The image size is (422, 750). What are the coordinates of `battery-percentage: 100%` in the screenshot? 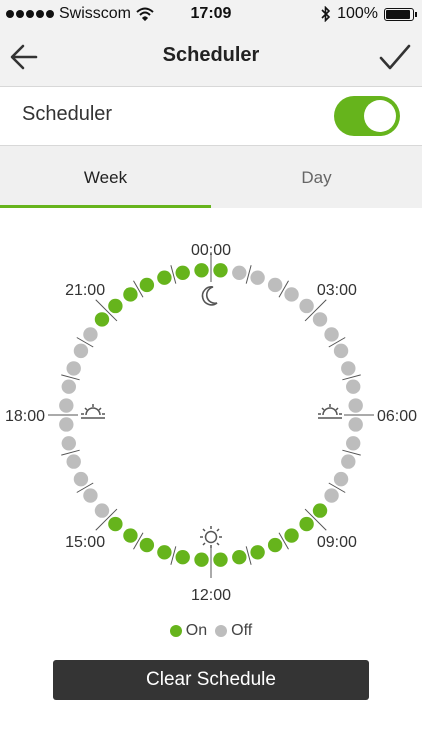 It's located at (357, 13).